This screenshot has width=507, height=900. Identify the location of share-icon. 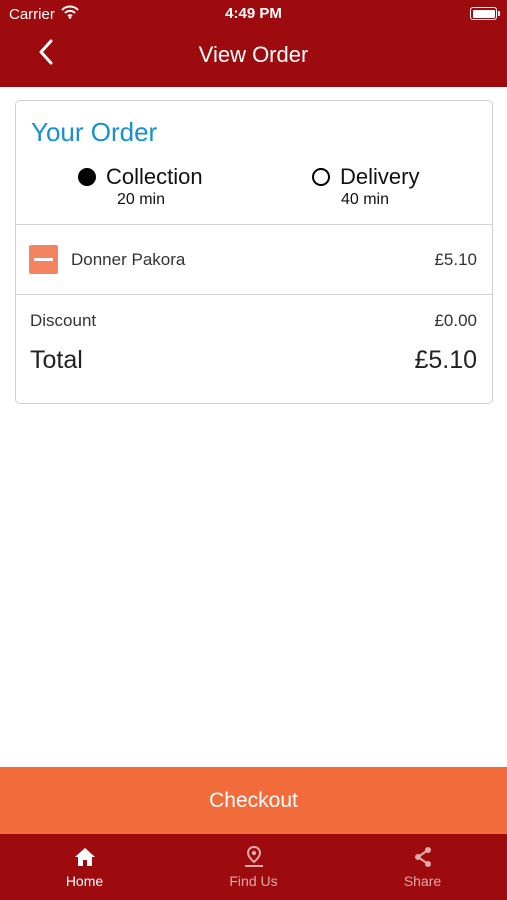
(423, 857).